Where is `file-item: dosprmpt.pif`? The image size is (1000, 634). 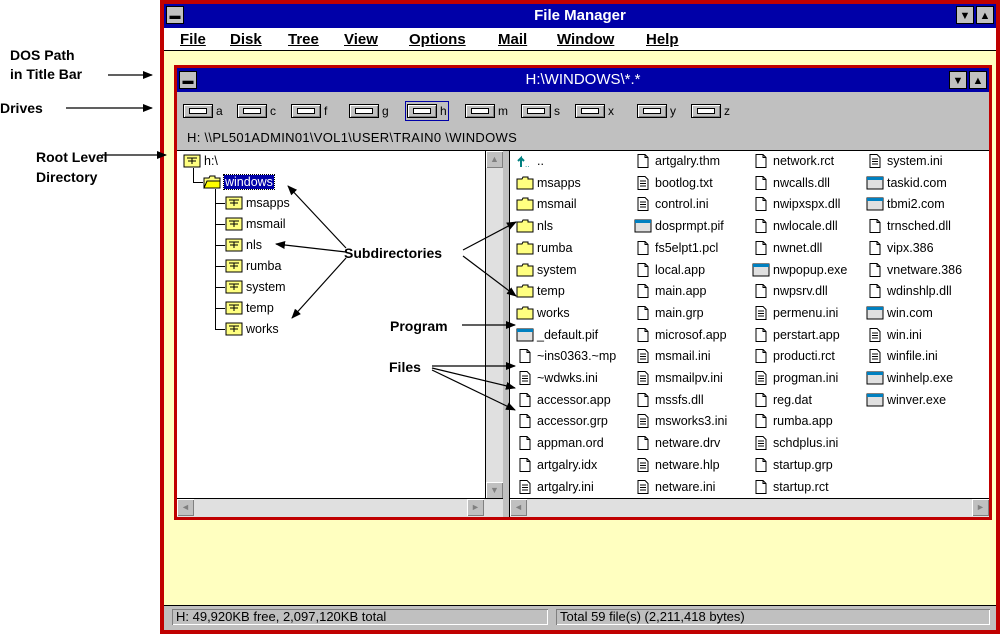
file-item: dosprmpt.pif is located at coordinates (679, 226).